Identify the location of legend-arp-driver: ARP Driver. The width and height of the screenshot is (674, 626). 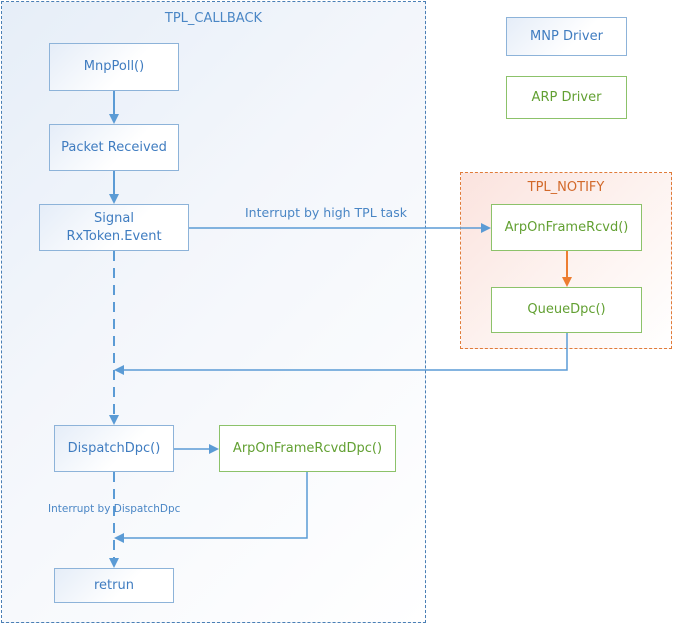
(566, 97).